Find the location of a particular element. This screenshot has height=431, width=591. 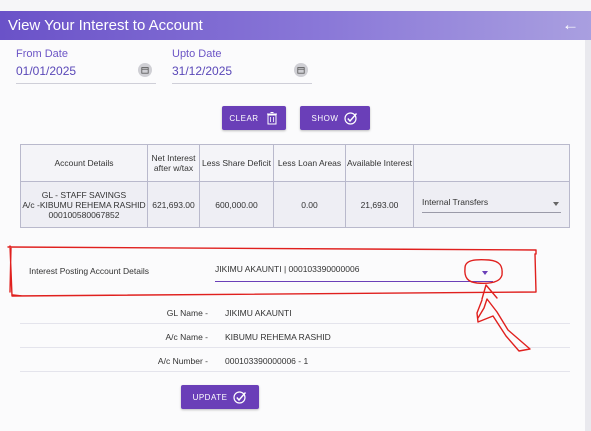

gl-name-row: GL Name - JIKIMU AKAUNTI is located at coordinates (295, 312).